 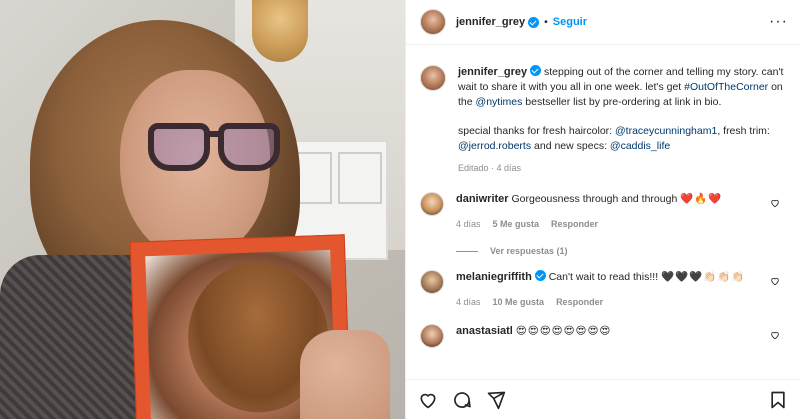 What do you see at coordinates (516, 224) in the screenshot?
I see `comment-likes: 5 Me gusta` at bounding box center [516, 224].